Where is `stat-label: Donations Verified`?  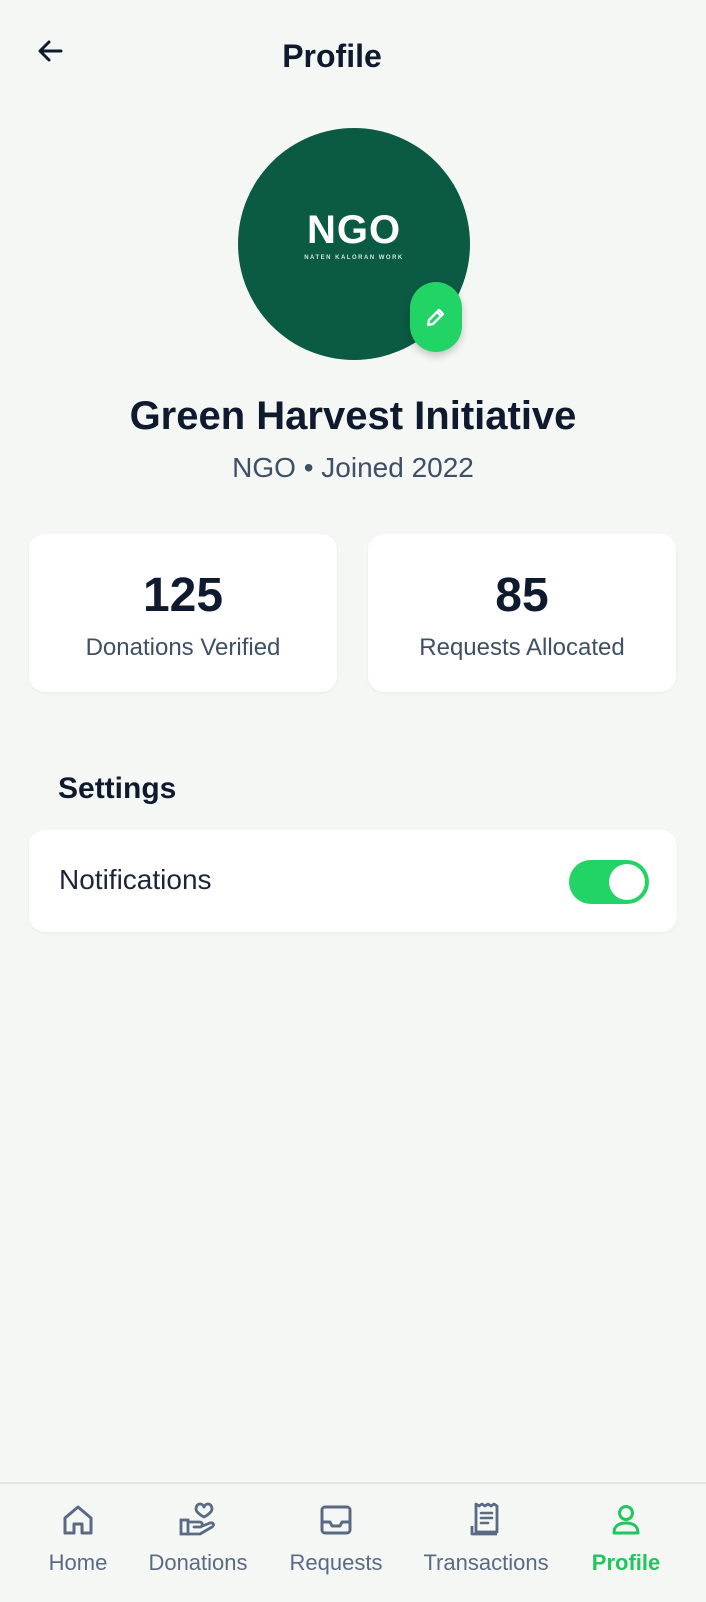 stat-label: Donations Verified is located at coordinates (183, 647).